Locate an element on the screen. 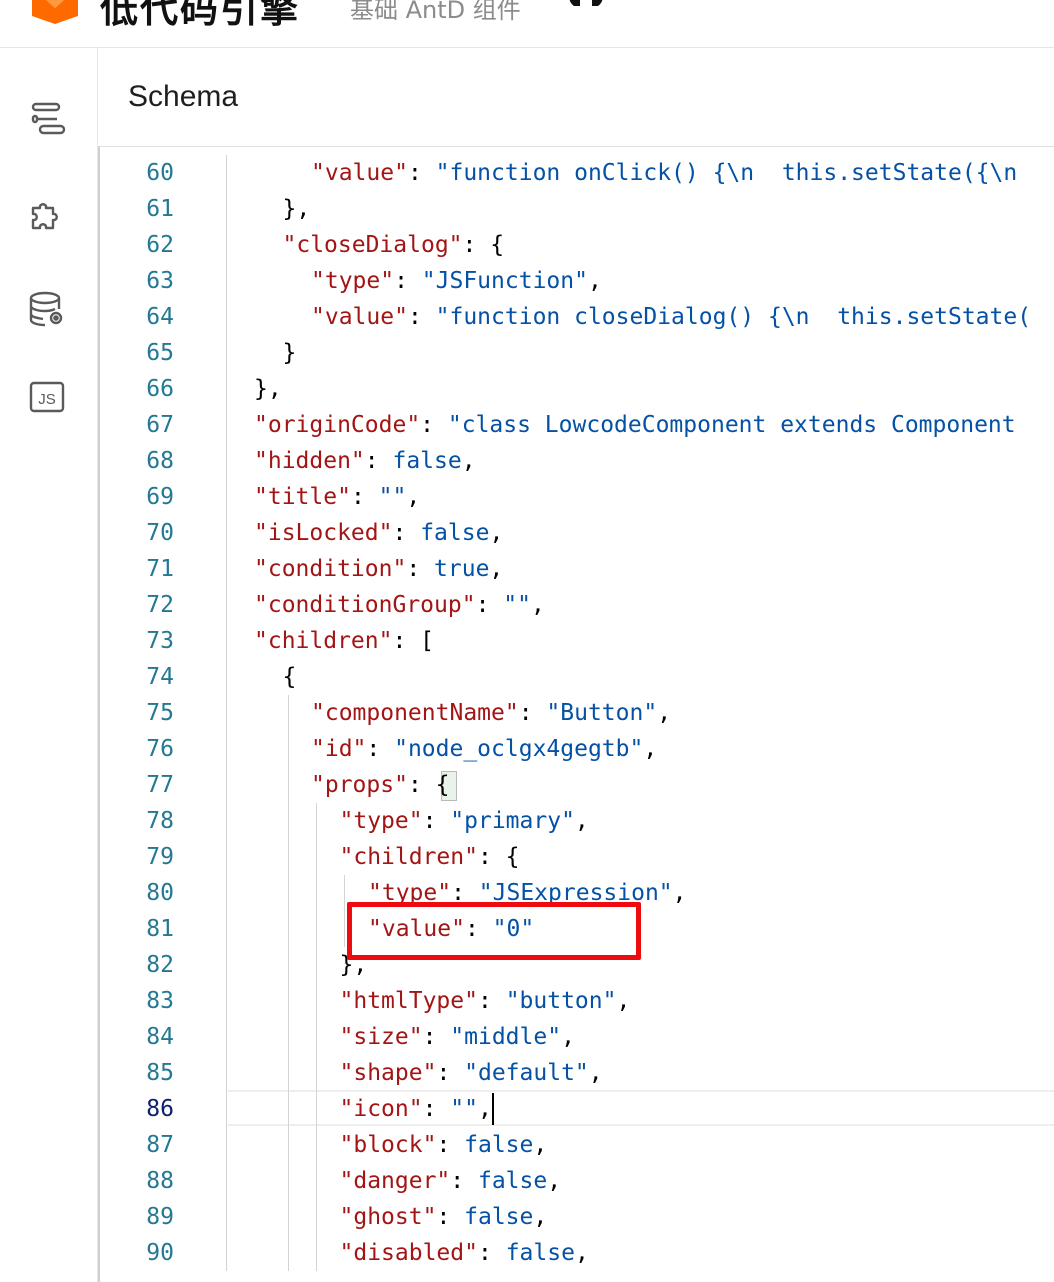  code-text: "danger": false, is located at coordinates (451, 1181).